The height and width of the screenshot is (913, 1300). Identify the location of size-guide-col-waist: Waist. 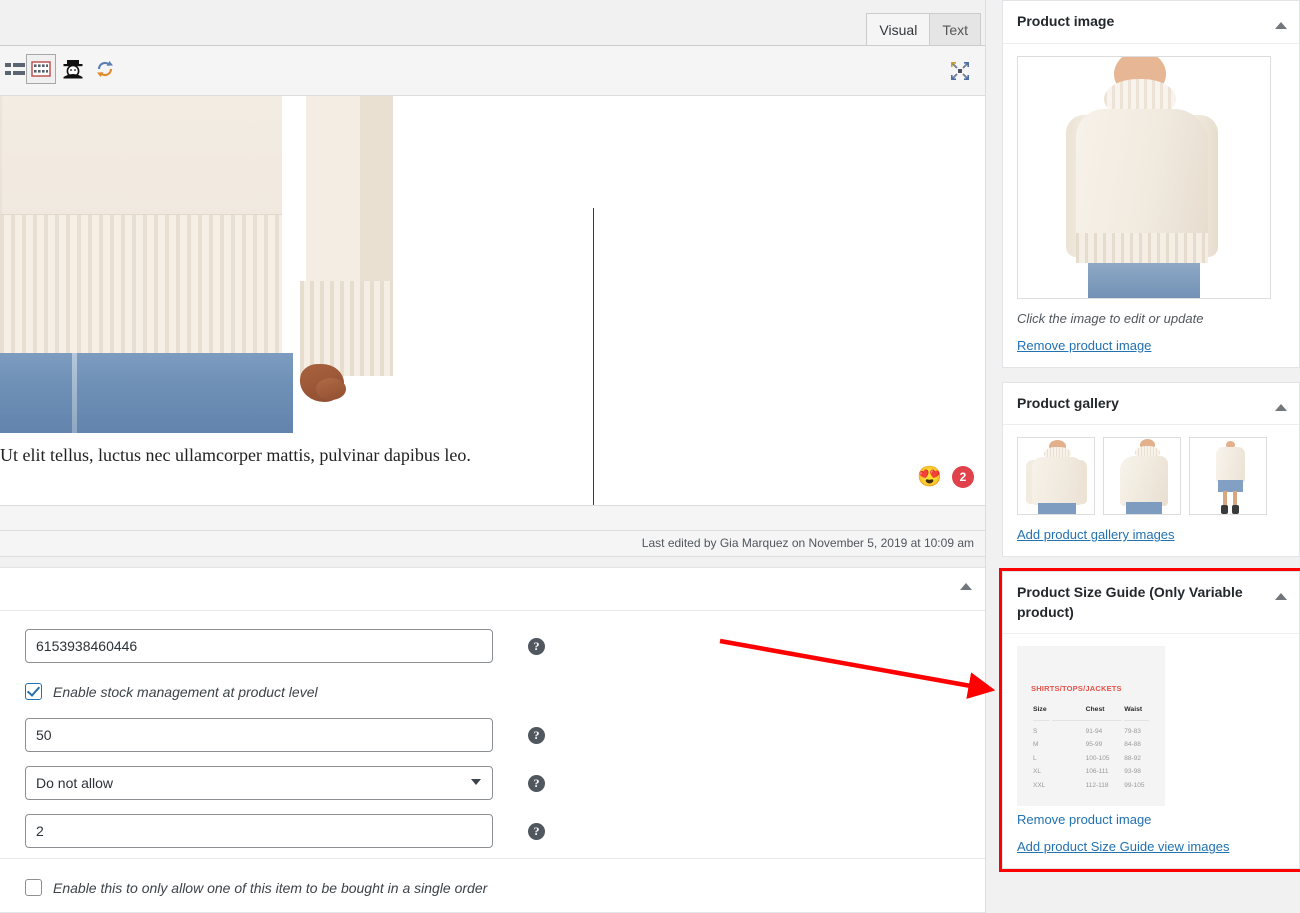
(1136, 714).